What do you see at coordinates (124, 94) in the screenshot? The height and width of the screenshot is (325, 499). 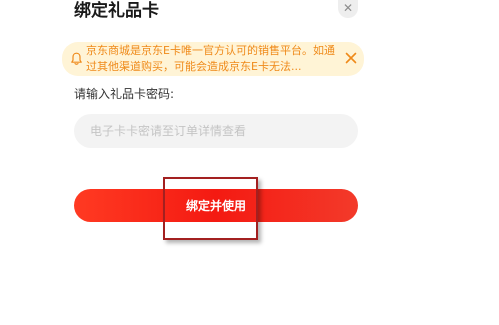 I see `password-label: 请输入礼品卡密码:` at bounding box center [124, 94].